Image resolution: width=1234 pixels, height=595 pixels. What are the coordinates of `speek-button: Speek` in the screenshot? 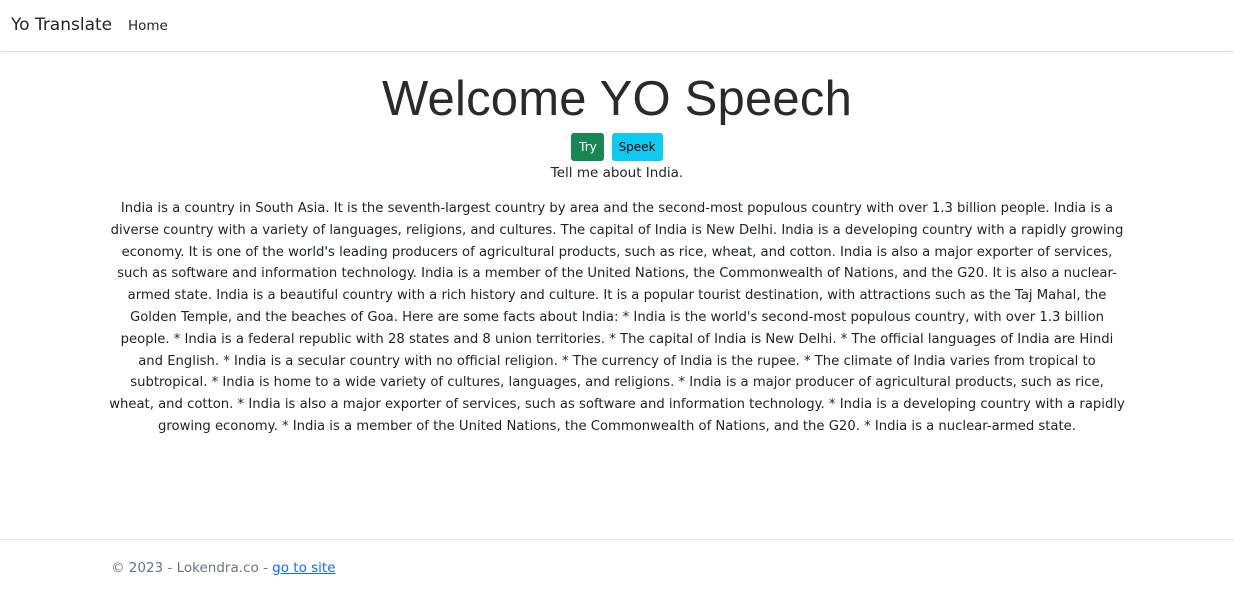 It's located at (637, 147).